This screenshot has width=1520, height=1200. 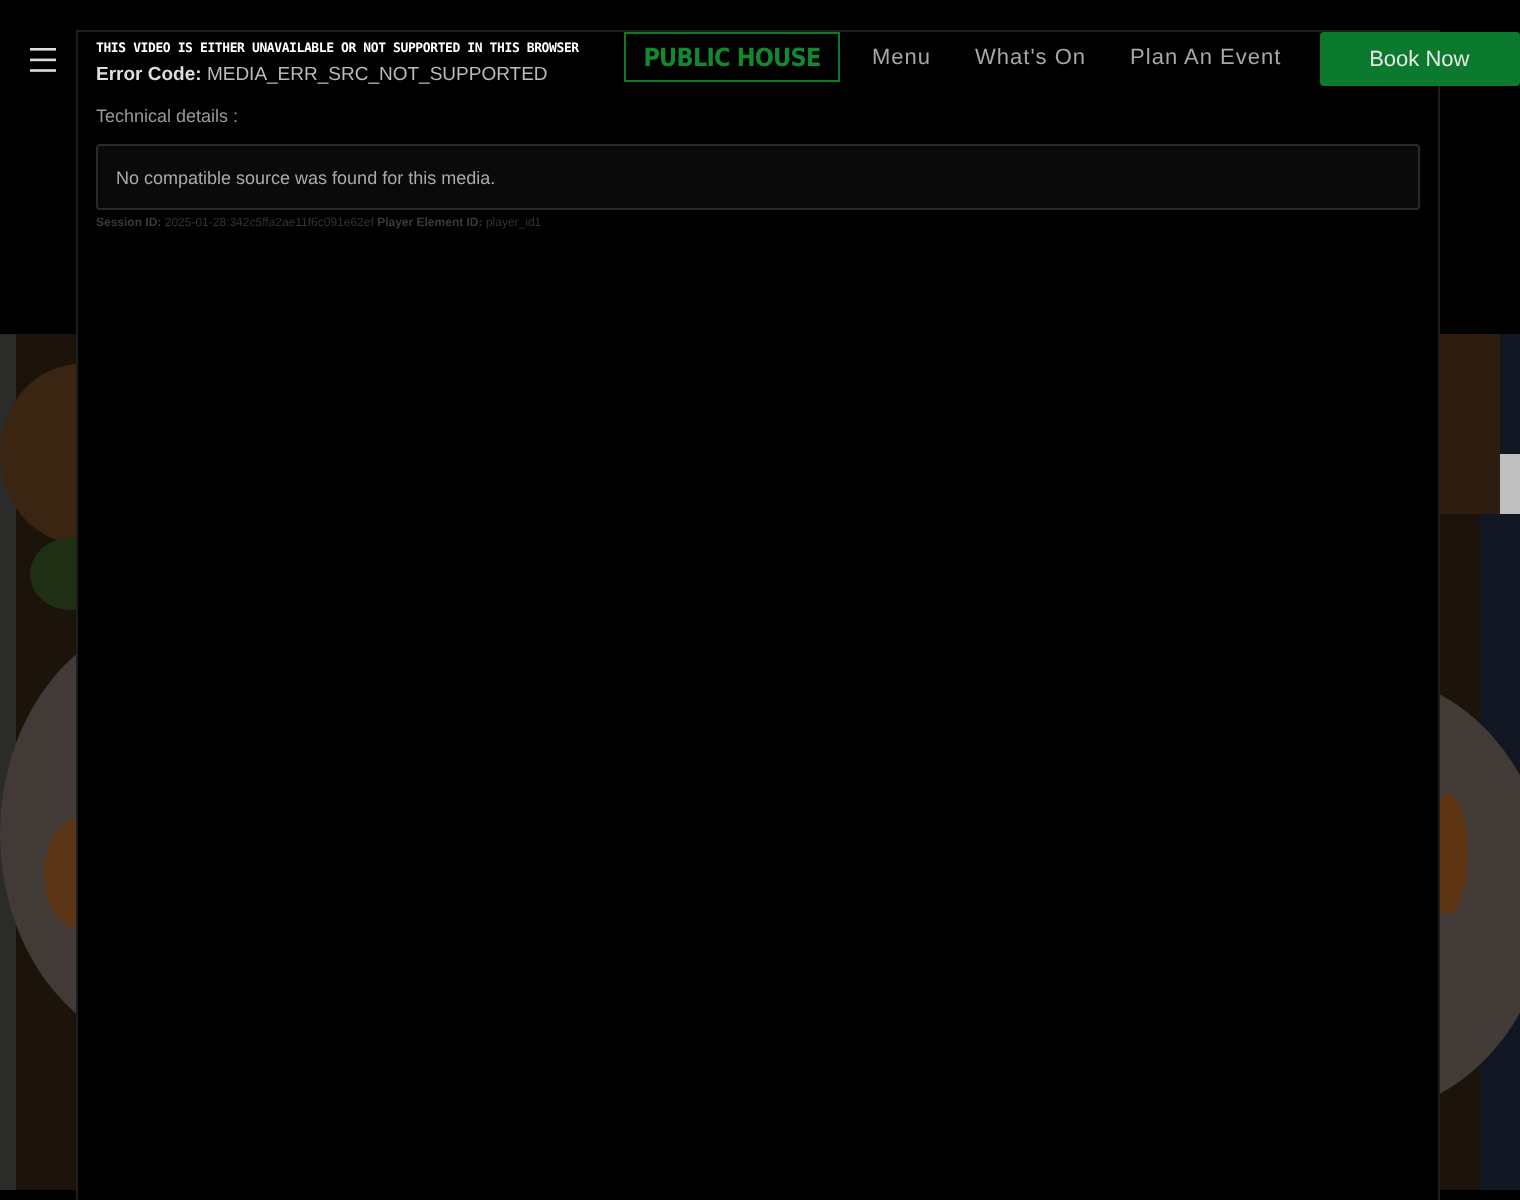 What do you see at coordinates (732, 57) in the screenshot?
I see `logo: PUBLIC HOUSE` at bounding box center [732, 57].